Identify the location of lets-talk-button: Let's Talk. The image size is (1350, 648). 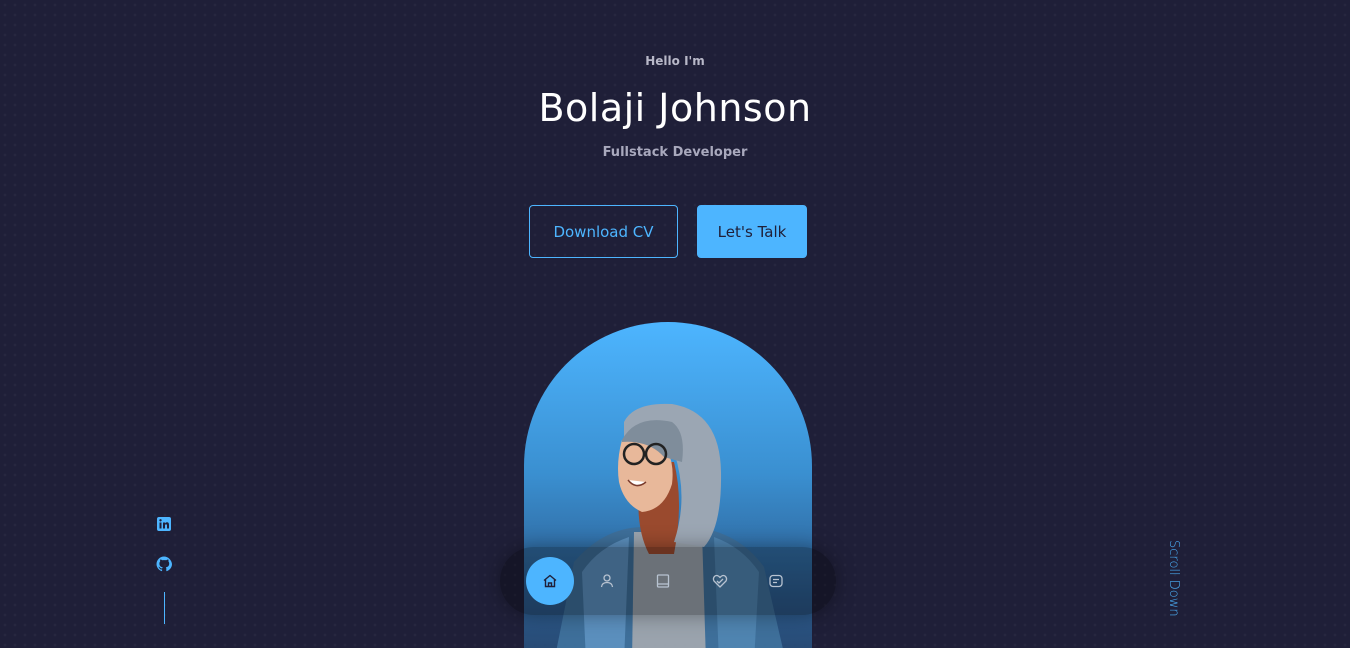
(752, 231).